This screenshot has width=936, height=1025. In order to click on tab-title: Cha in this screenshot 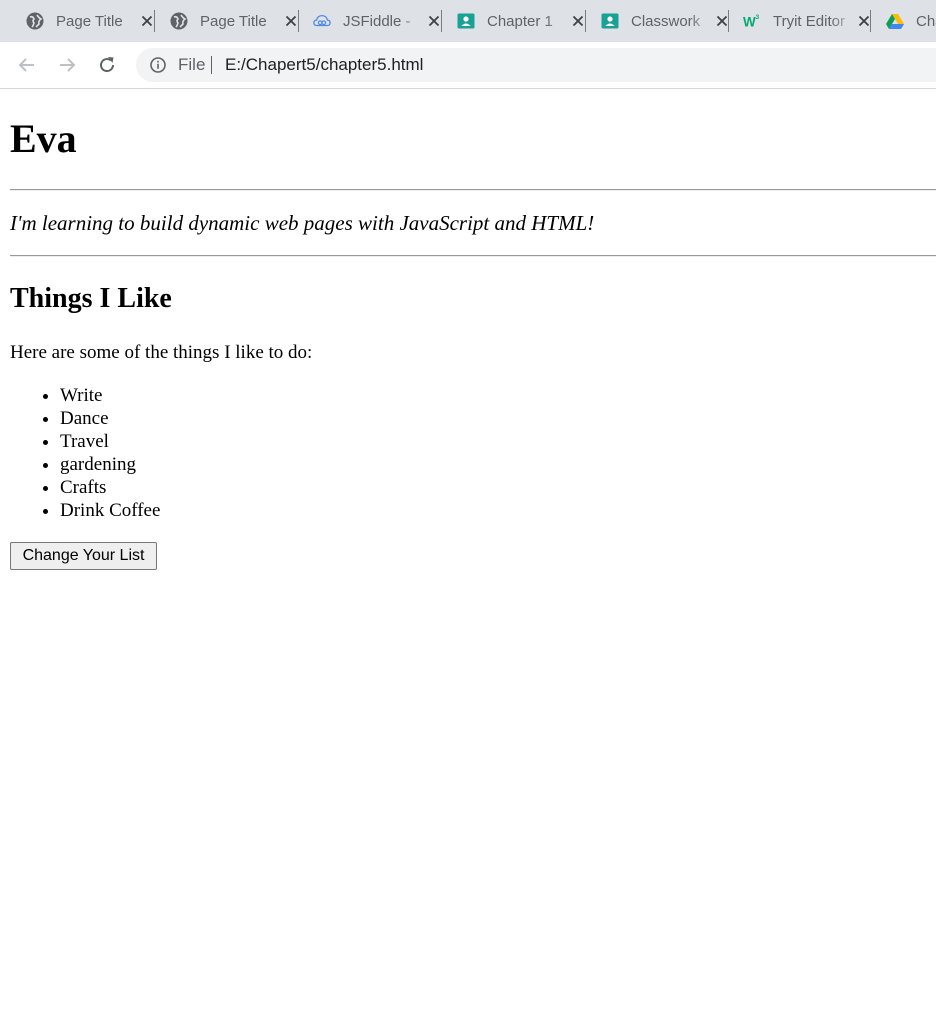, I will do `click(926, 21)`.